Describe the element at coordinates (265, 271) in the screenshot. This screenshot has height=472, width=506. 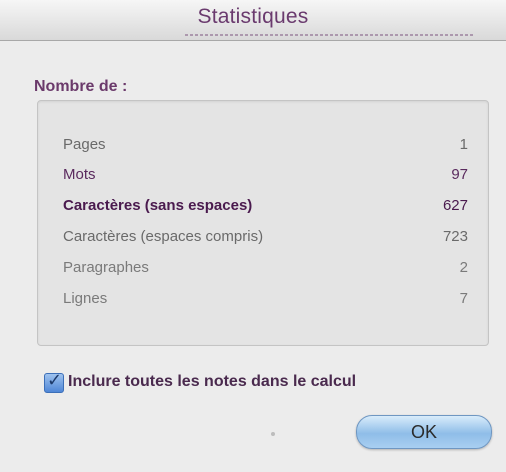
I see `stat-row-paragraphs: Paragraphes 2` at that location.